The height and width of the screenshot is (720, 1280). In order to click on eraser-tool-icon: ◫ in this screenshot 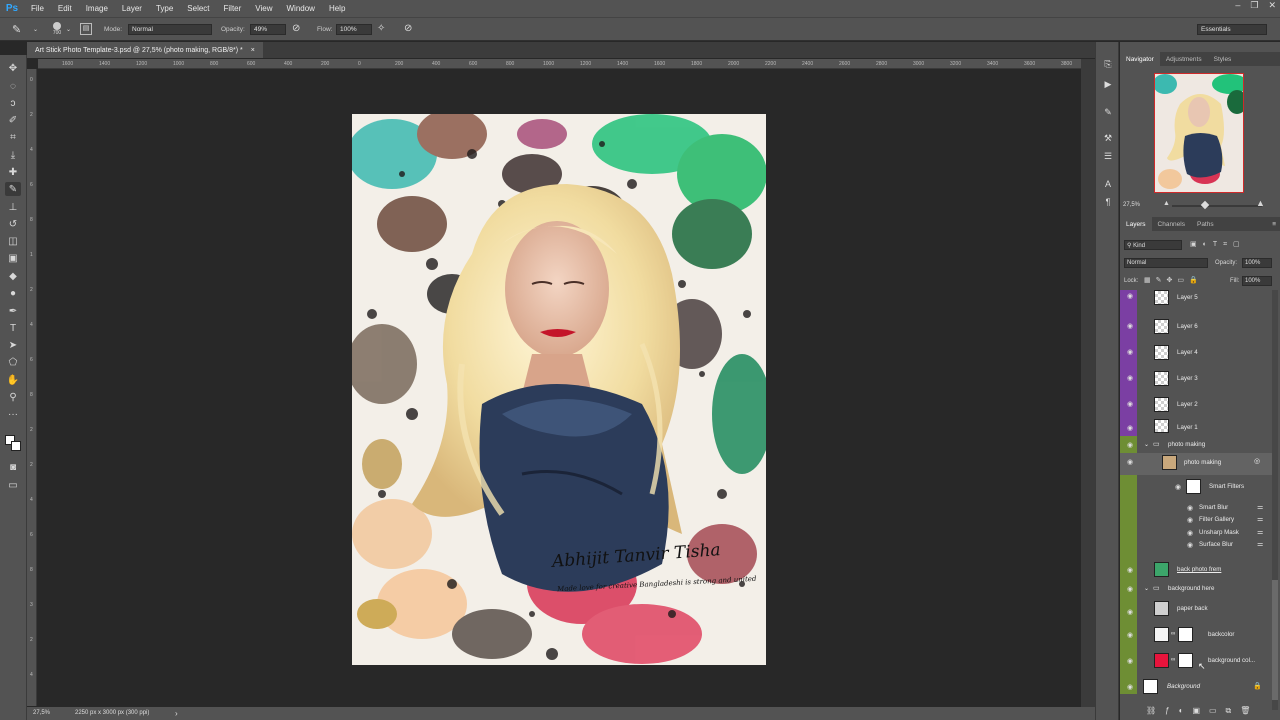, I will do `click(13, 241)`.